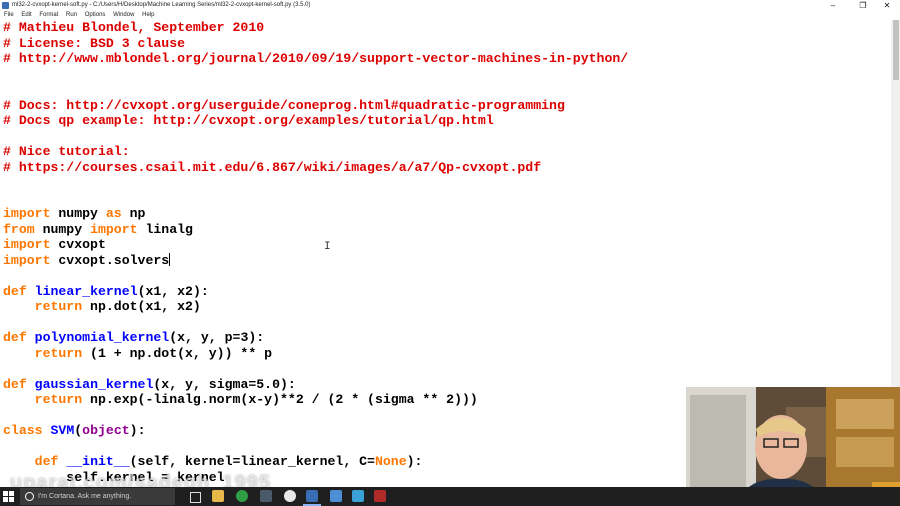 The width and height of the screenshot is (900, 506). Describe the element at coordinates (315, 307) in the screenshot. I see `code-line: return np.dot(x1, x2)` at that location.